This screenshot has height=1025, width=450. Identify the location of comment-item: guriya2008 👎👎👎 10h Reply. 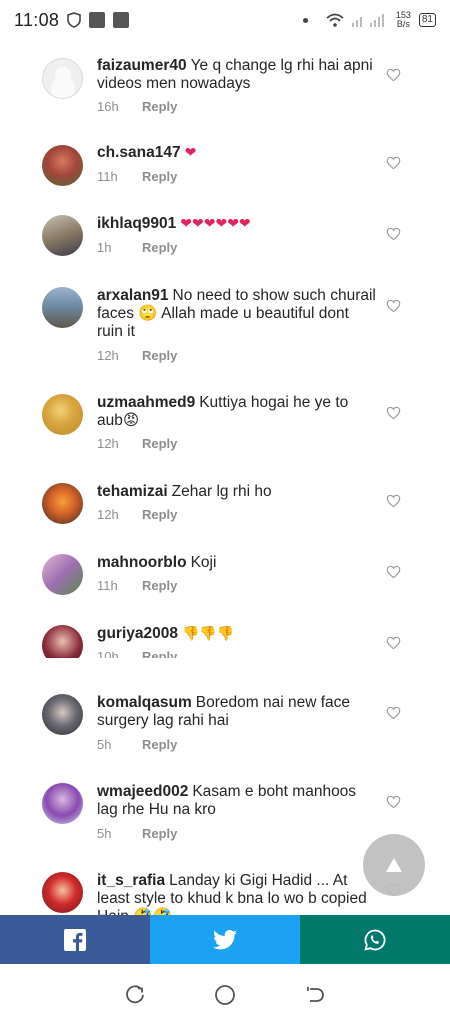
(225, 641).